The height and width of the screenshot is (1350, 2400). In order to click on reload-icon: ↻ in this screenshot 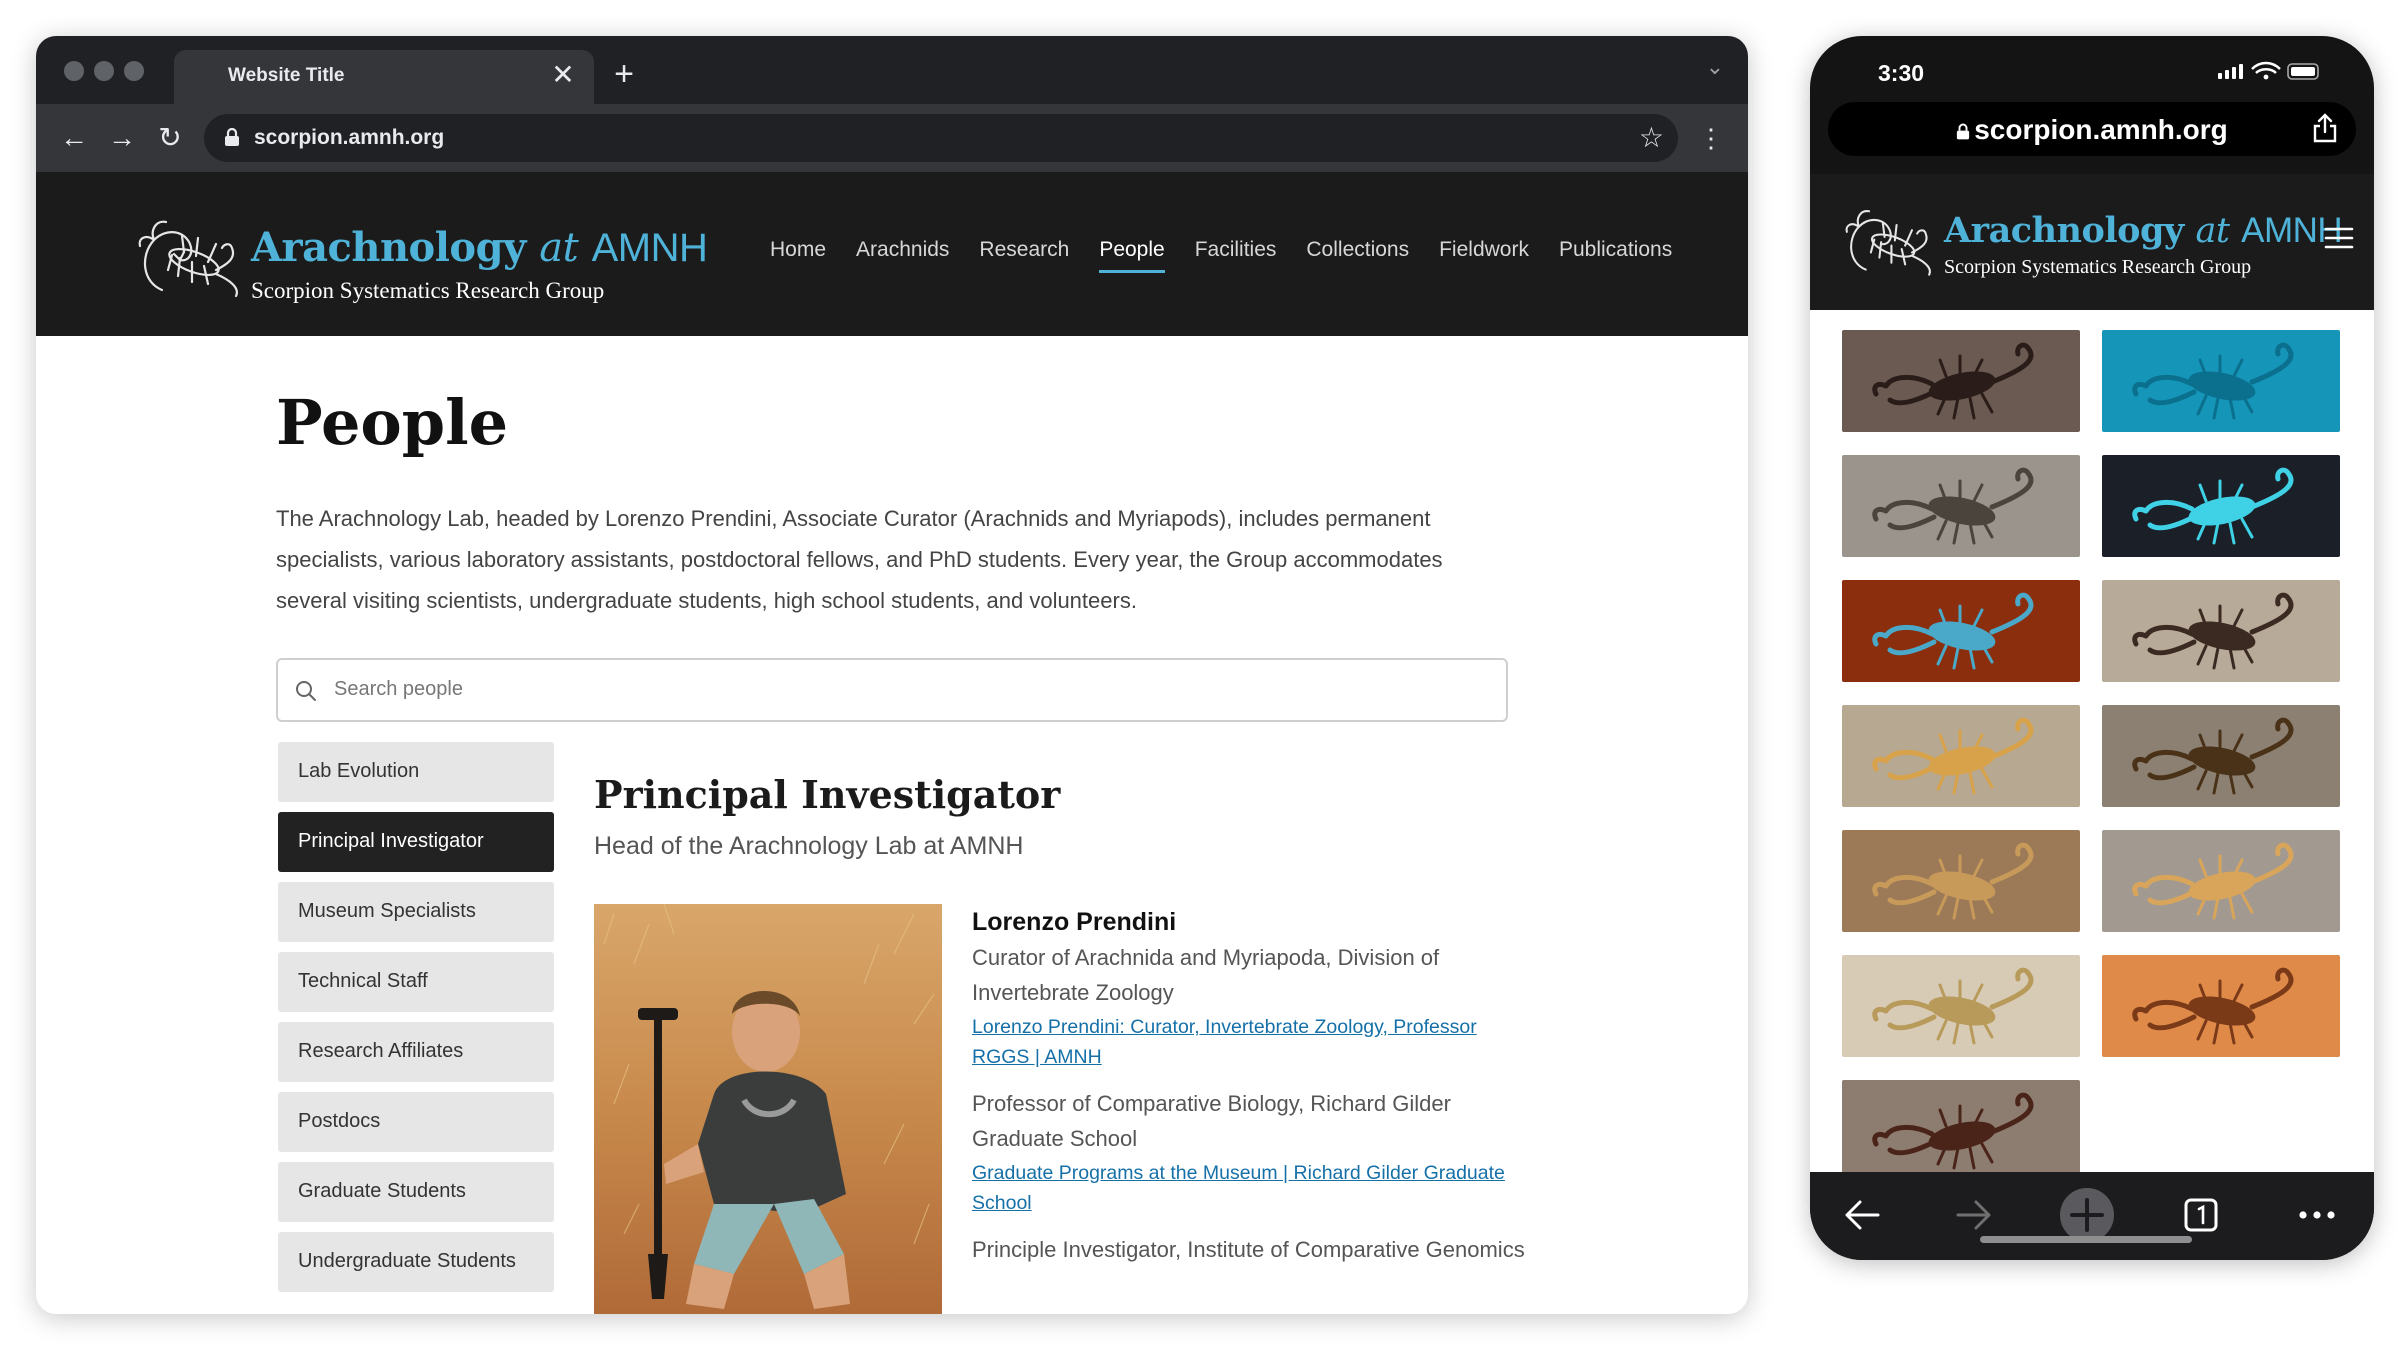, I will do `click(170, 138)`.